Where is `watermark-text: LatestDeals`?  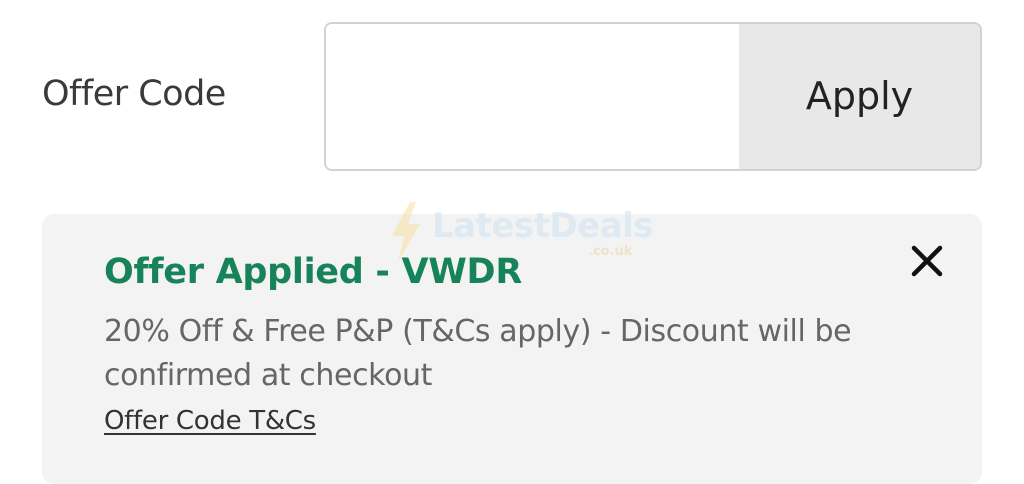 watermark-text: LatestDeals is located at coordinates (543, 226).